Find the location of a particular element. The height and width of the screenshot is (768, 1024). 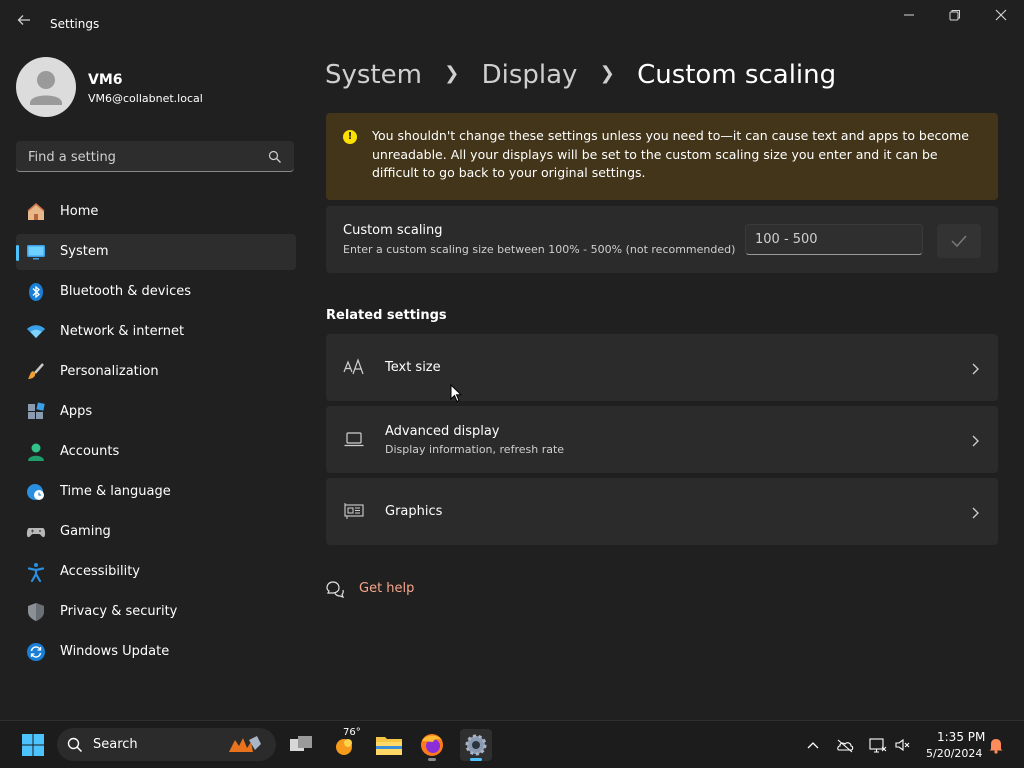

page-title: Custom scaling is located at coordinates (737, 75).